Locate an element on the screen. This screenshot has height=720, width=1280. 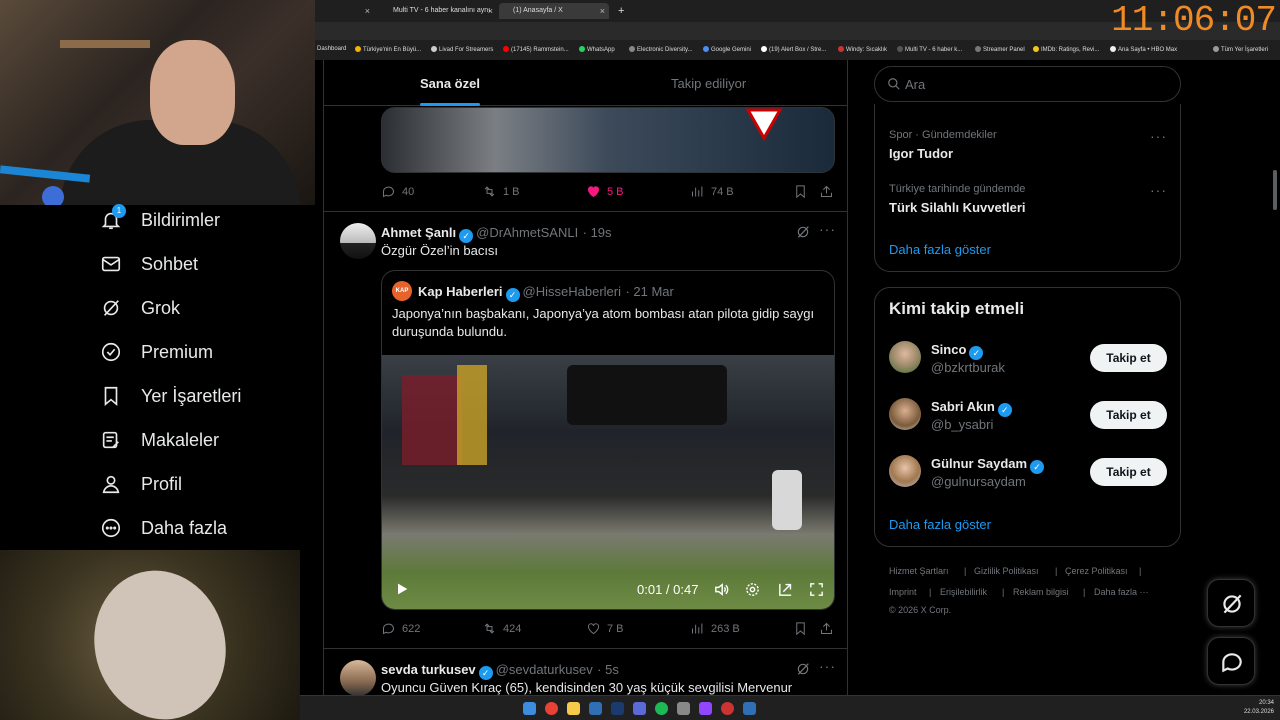
nav-bookmarks: Yer İşaretleri is located at coordinates (170, 396).